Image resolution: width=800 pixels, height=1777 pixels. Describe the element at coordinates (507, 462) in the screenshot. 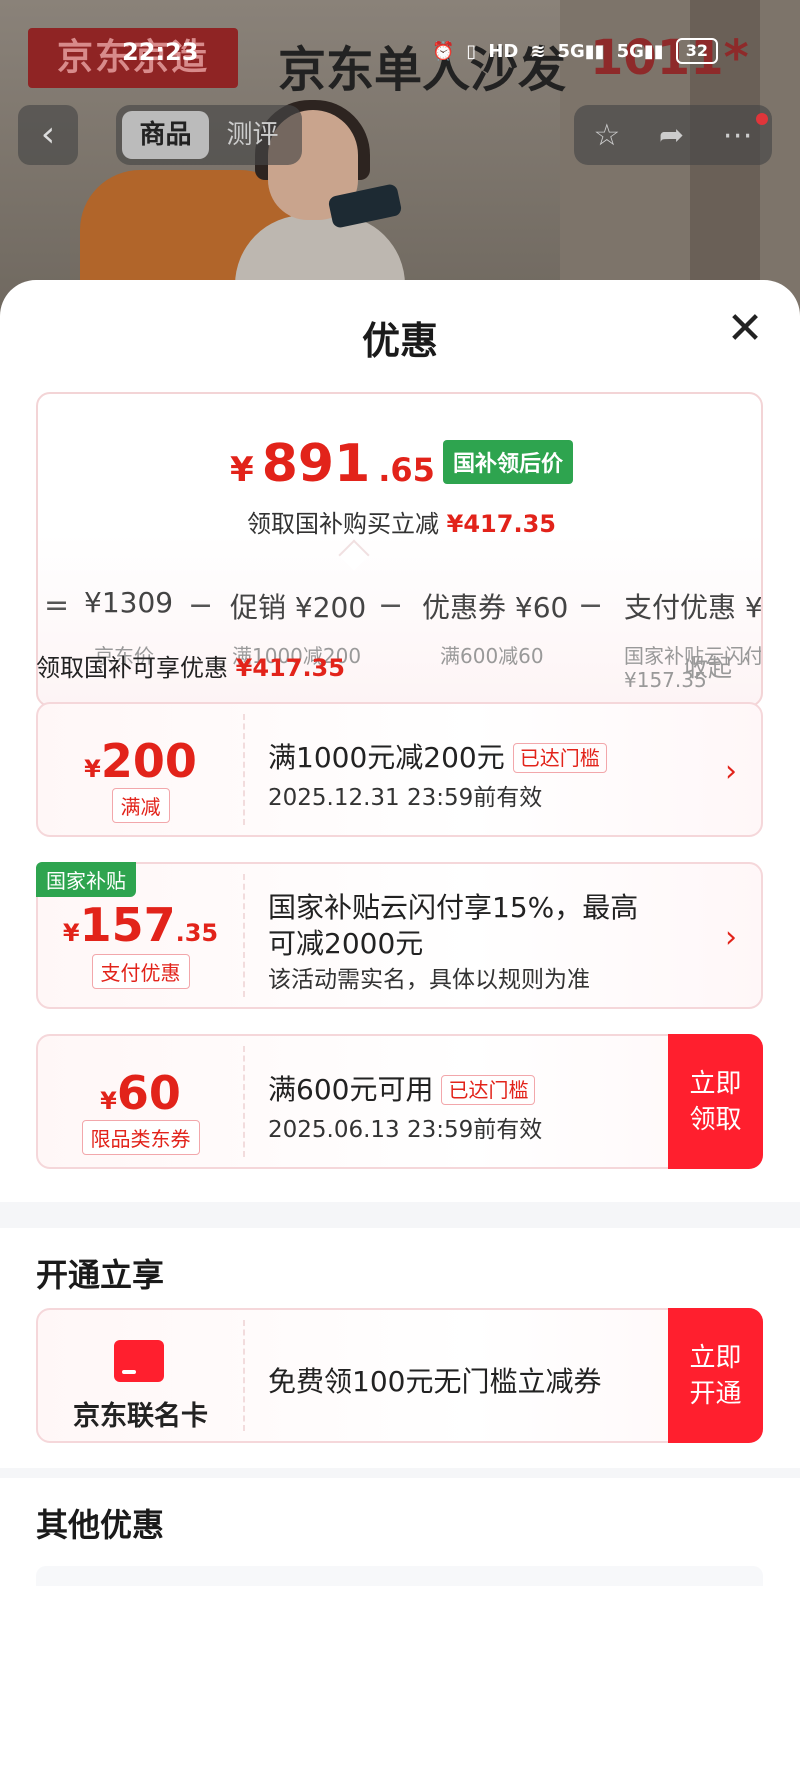

I see `final-price-tag: 国补领后价` at that location.